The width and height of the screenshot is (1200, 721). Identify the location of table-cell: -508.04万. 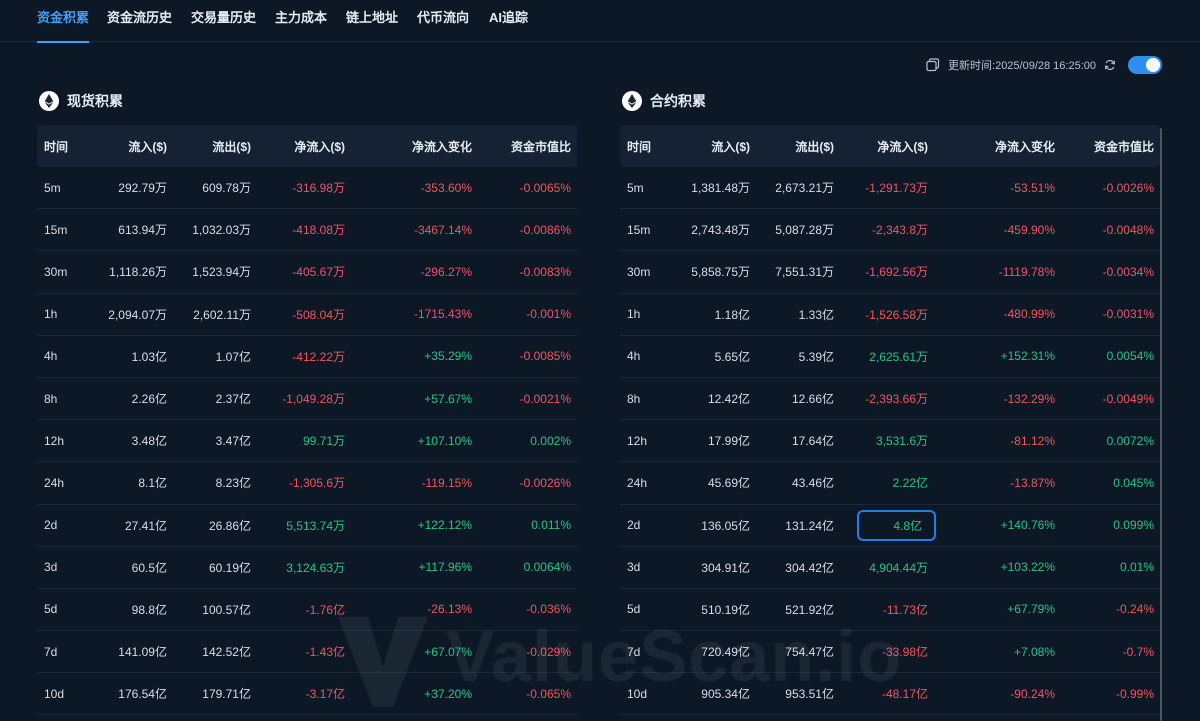
(318, 314).